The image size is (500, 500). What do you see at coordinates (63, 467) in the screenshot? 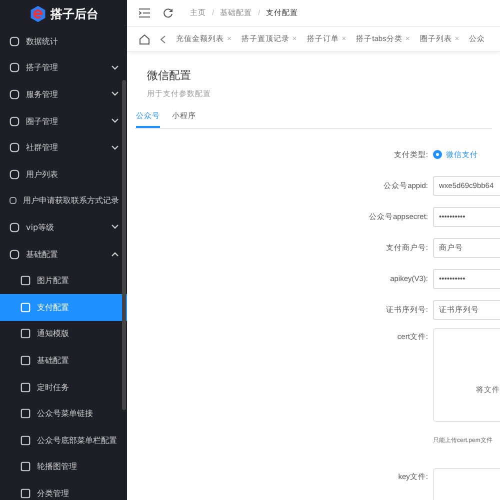
I see `sidebar-subitem: 轮播图管理` at bounding box center [63, 467].